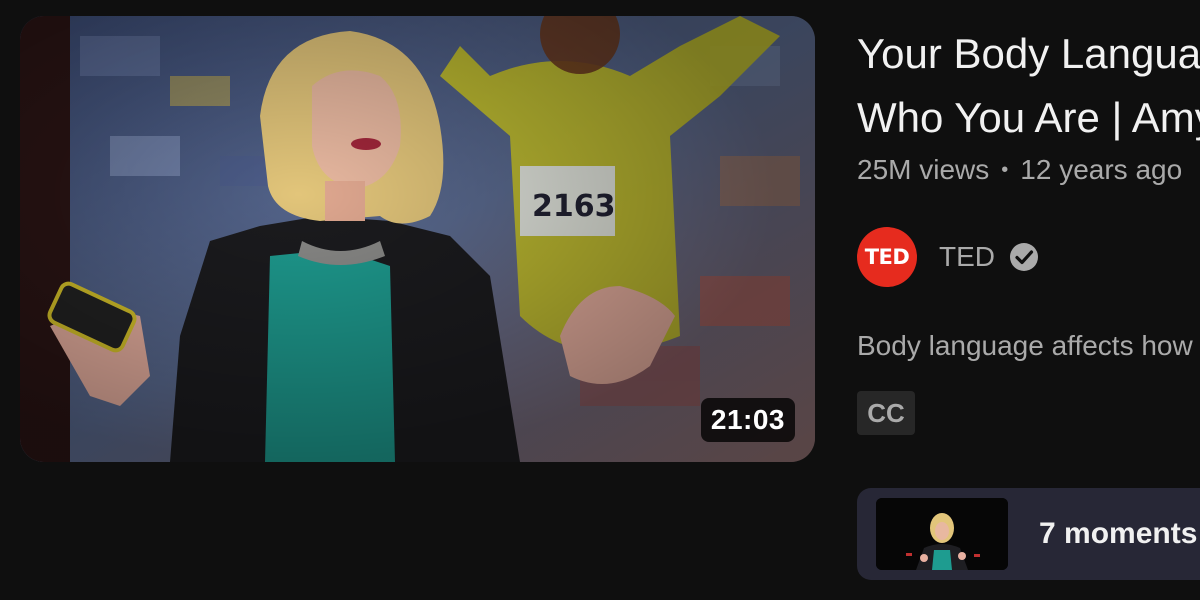  I want to click on video-title-line-1: Your Body Language May Shape, so click(1028, 54).